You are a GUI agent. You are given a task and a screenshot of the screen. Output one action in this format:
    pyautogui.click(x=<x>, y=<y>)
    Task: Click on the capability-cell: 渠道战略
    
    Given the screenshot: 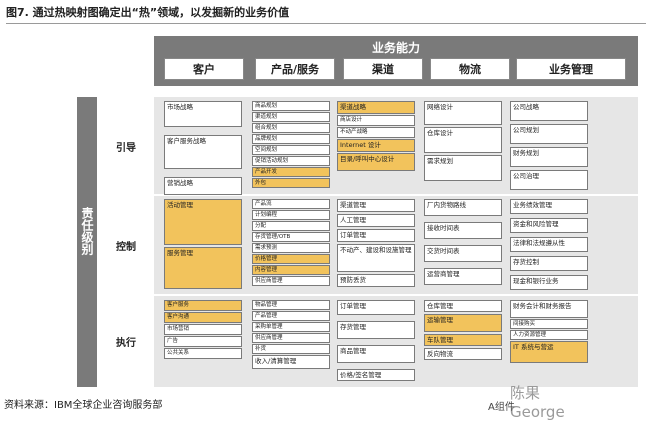 What is the action you would take?
    pyautogui.click(x=376, y=107)
    